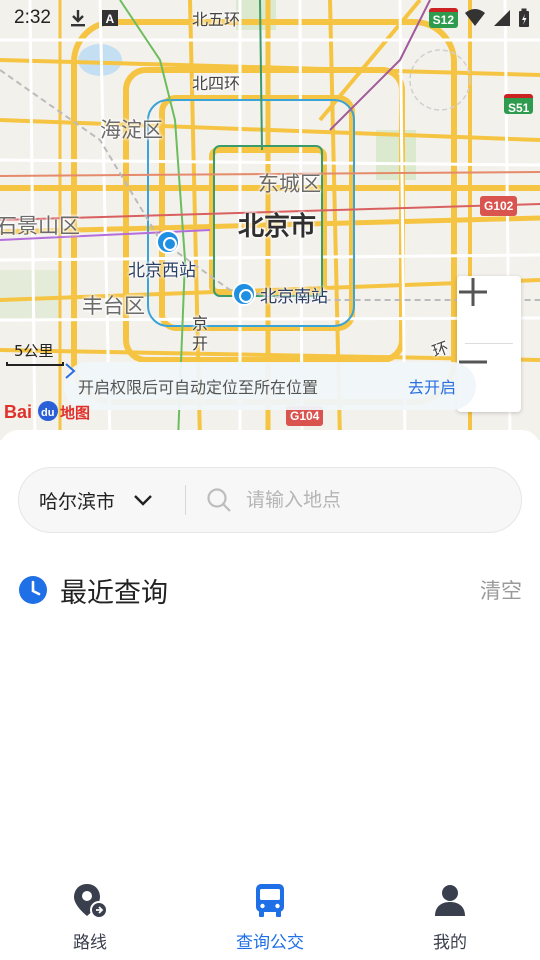 Image resolution: width=540 pixels, height=960 pixels. Describe the element at coordinates (77, 18) in the screenshot. I see `download-icon` at that location.